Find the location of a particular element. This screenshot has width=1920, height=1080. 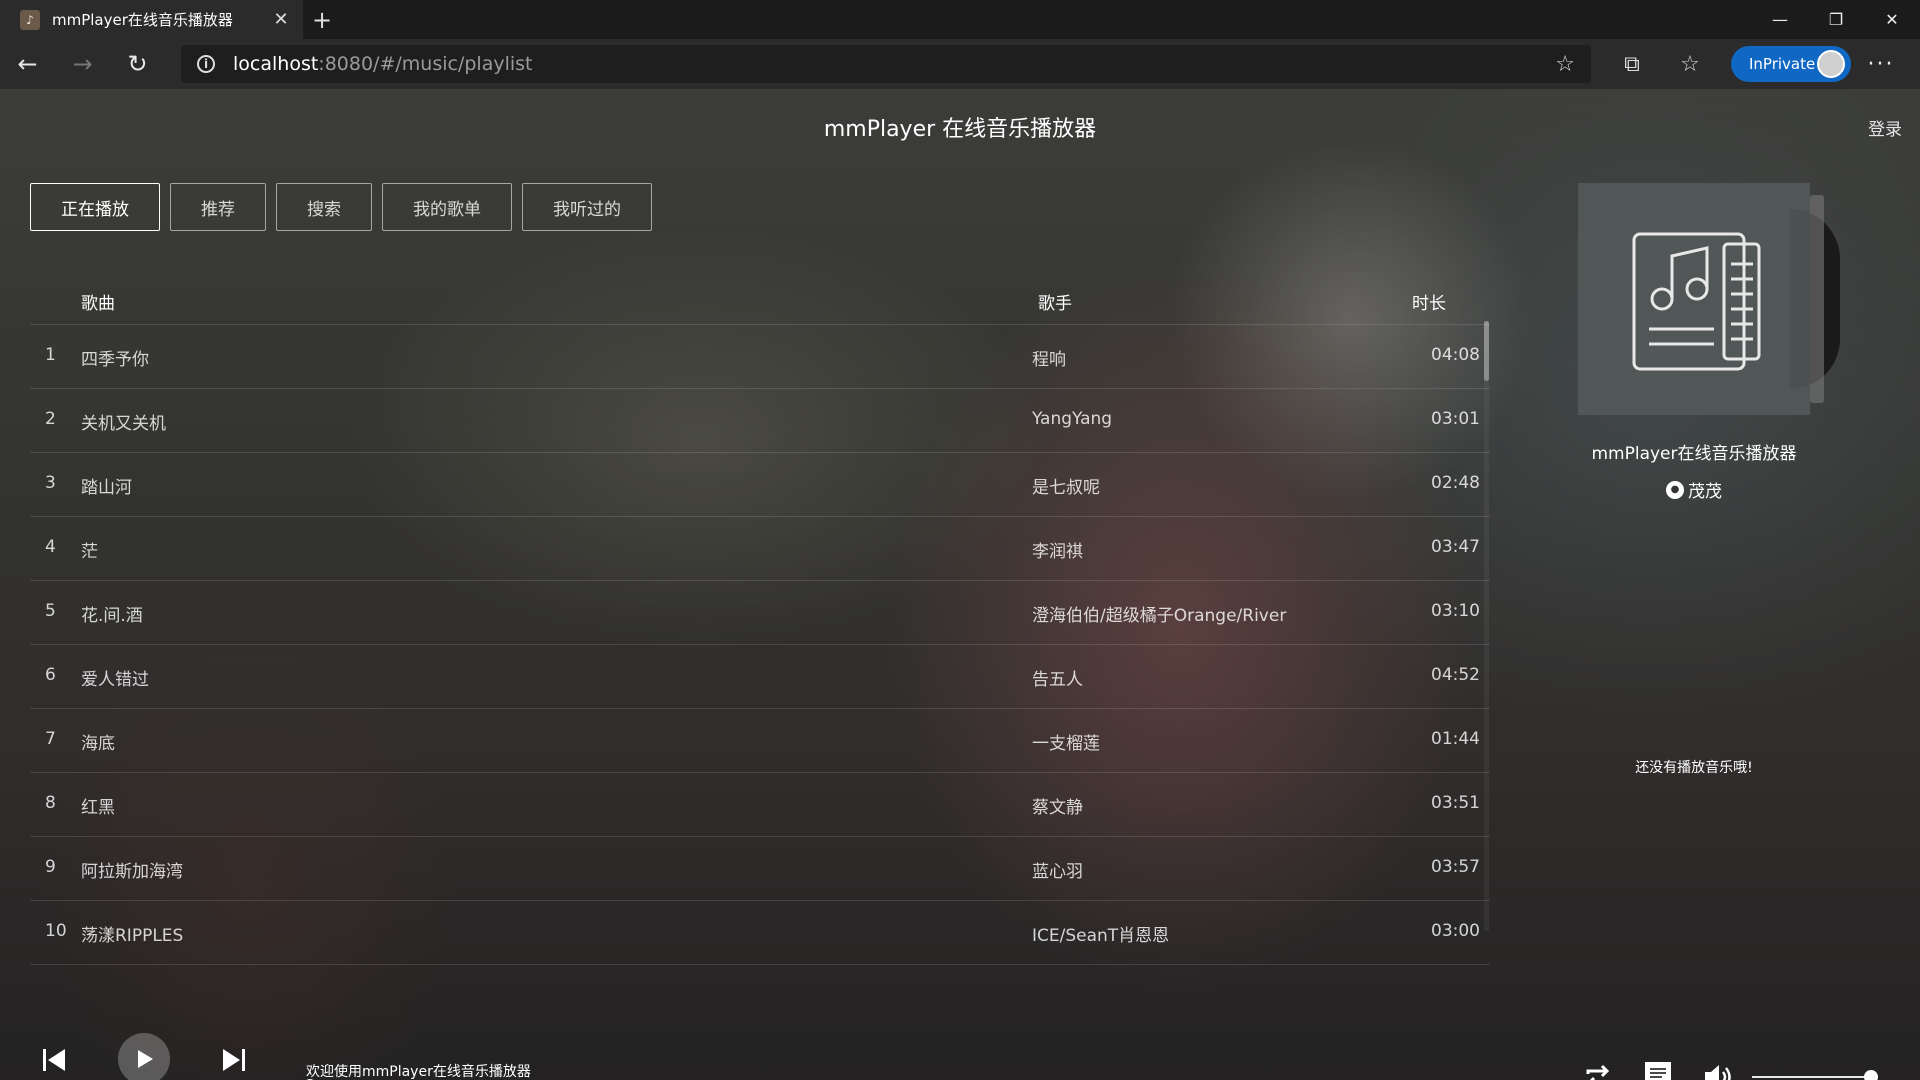

column-duration: 时长 is located at coordinates (1429, 304).